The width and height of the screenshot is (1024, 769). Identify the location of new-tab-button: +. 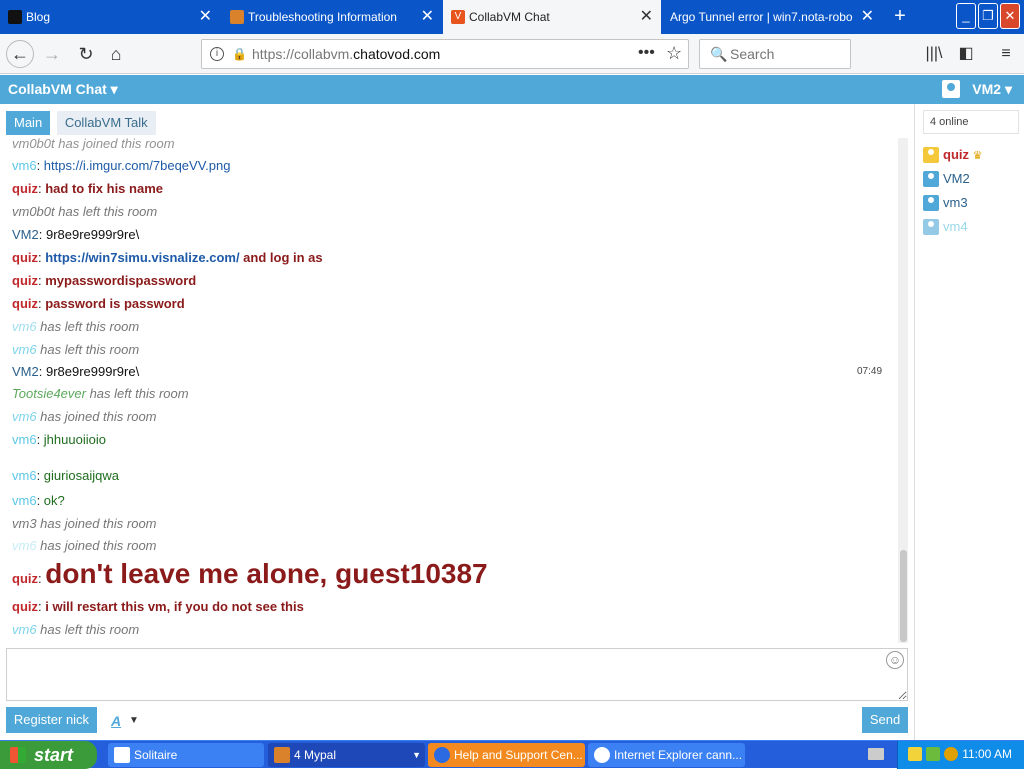
(900, 17).